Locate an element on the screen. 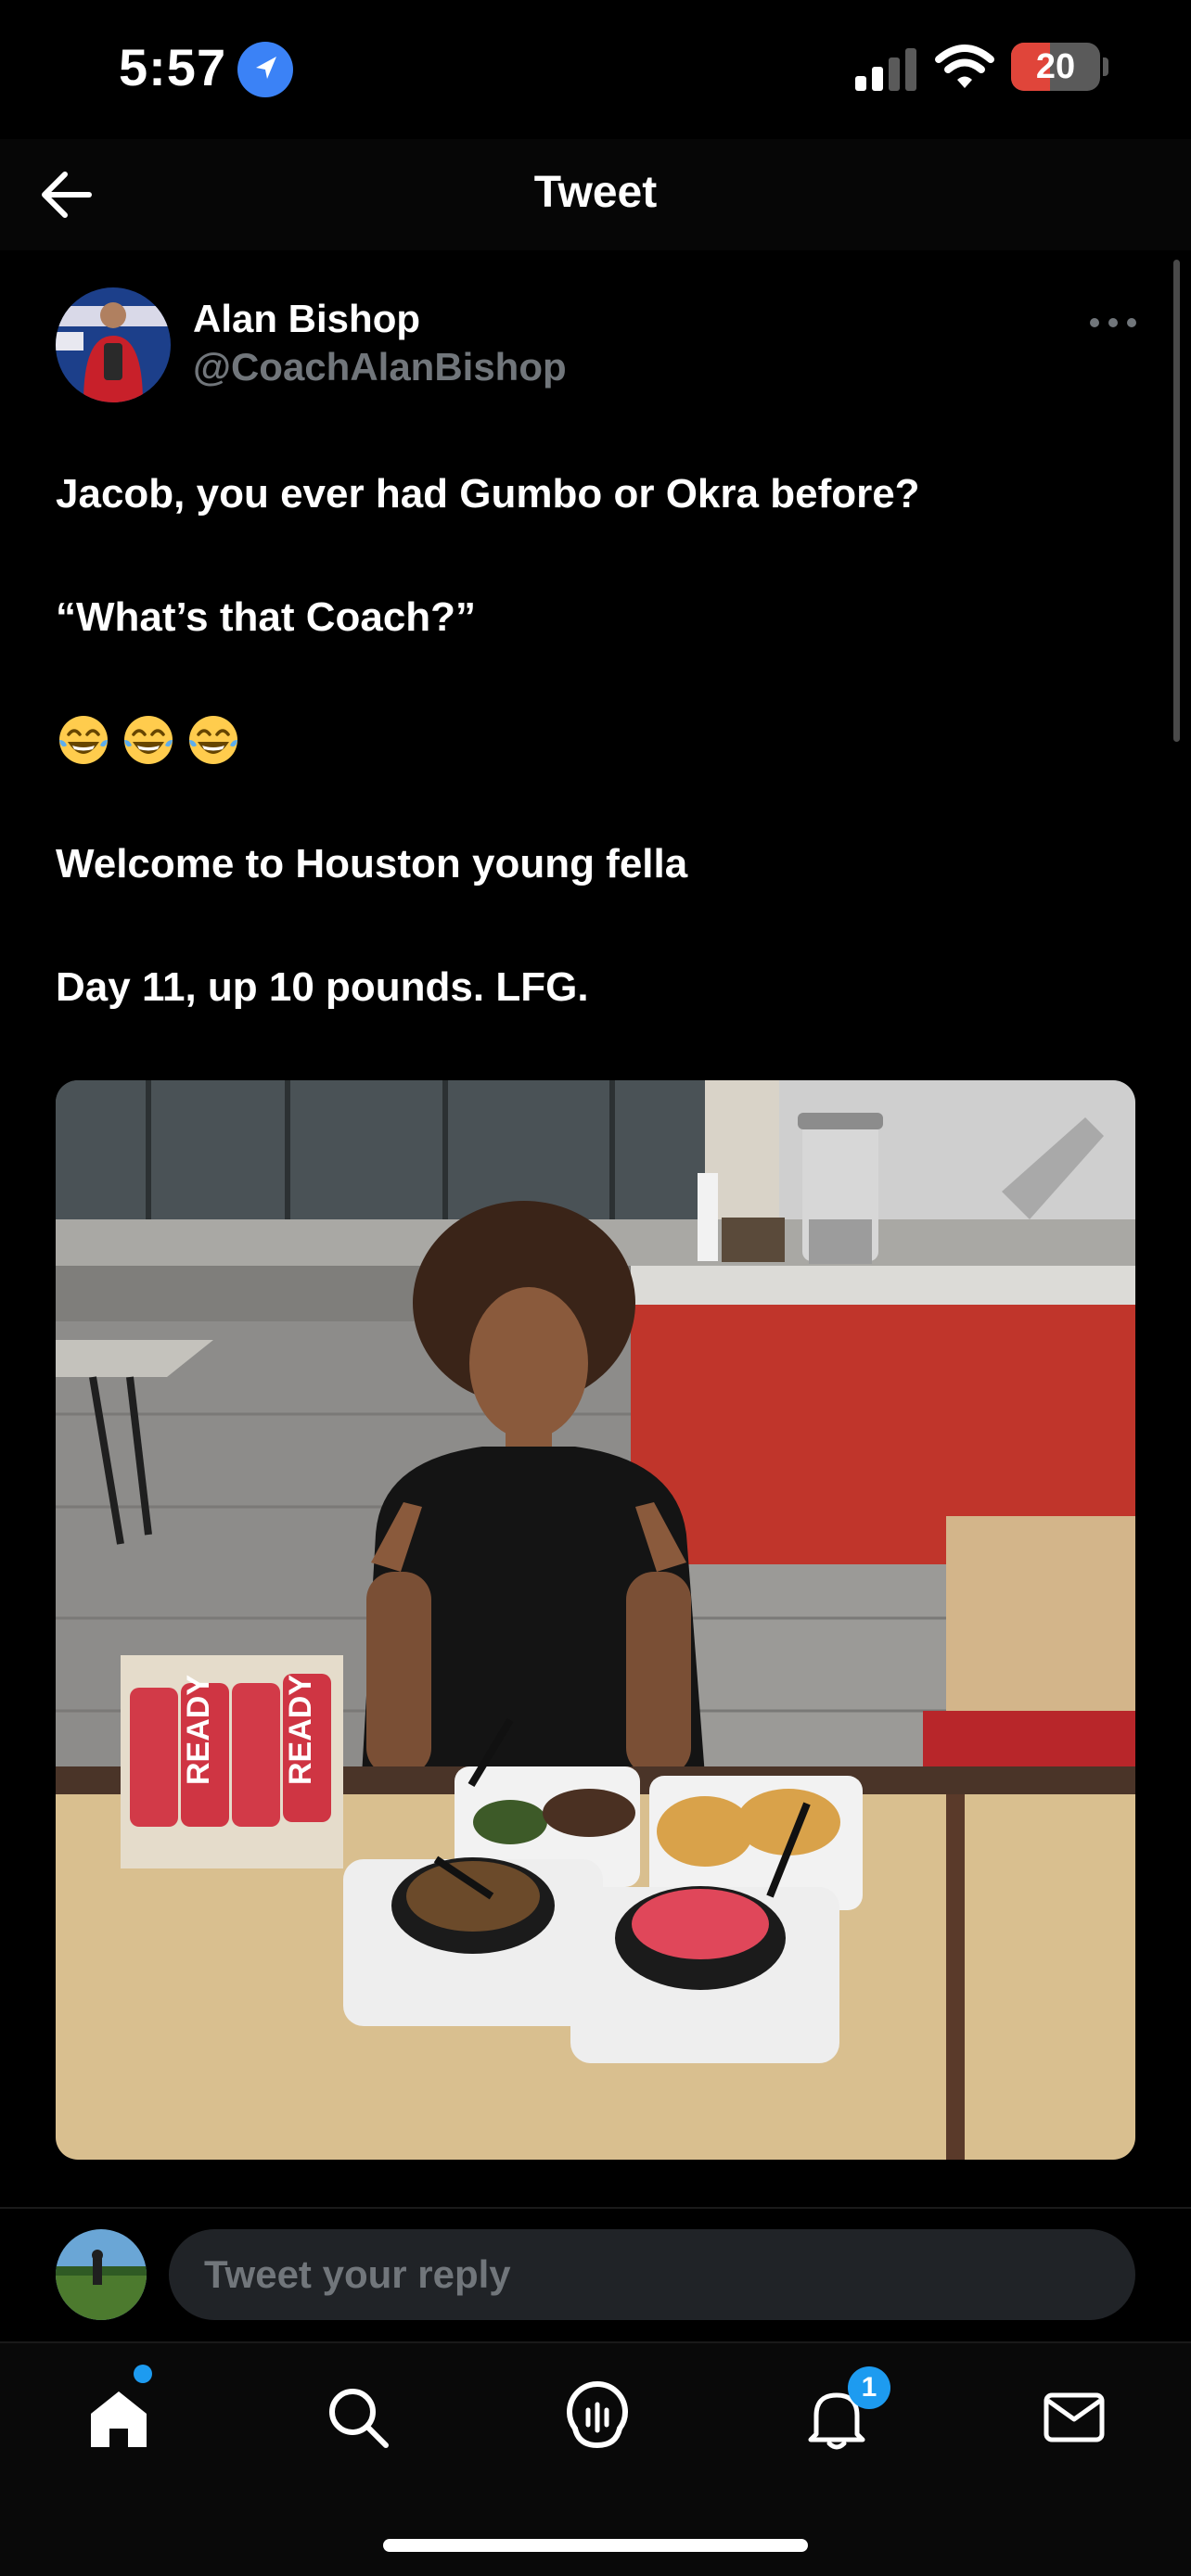 The width and height of the screenshot is (1191, 2576). battery-icon: 20 is located at coordinates (1055, 67).